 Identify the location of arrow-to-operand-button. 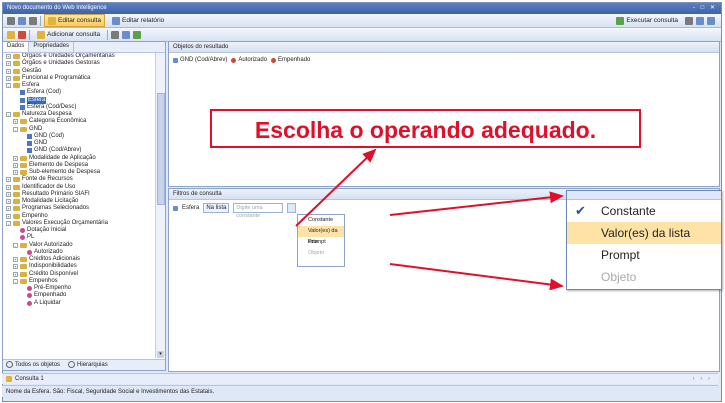
(336, 187).